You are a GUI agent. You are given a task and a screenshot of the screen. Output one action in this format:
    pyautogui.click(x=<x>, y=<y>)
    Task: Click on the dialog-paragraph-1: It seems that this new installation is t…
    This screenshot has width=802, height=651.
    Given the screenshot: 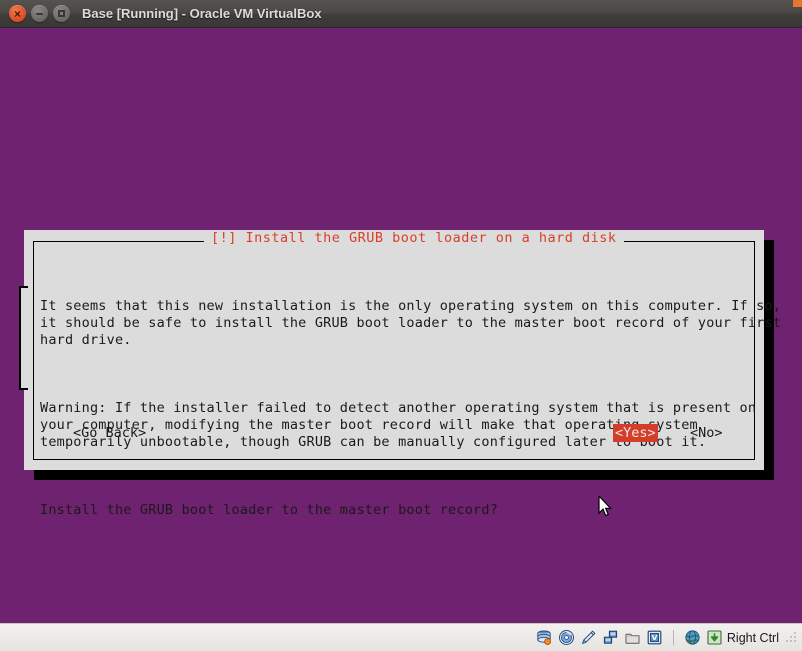 What is the action you would take?
    pyautogui.click(x=410, y=323)
    